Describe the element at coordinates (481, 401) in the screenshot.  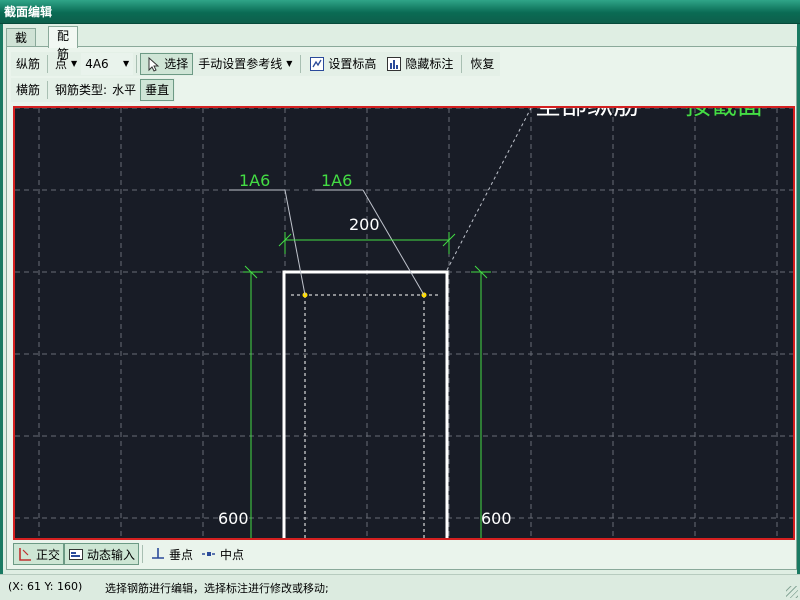
I see `height-dimension-right` at that location.